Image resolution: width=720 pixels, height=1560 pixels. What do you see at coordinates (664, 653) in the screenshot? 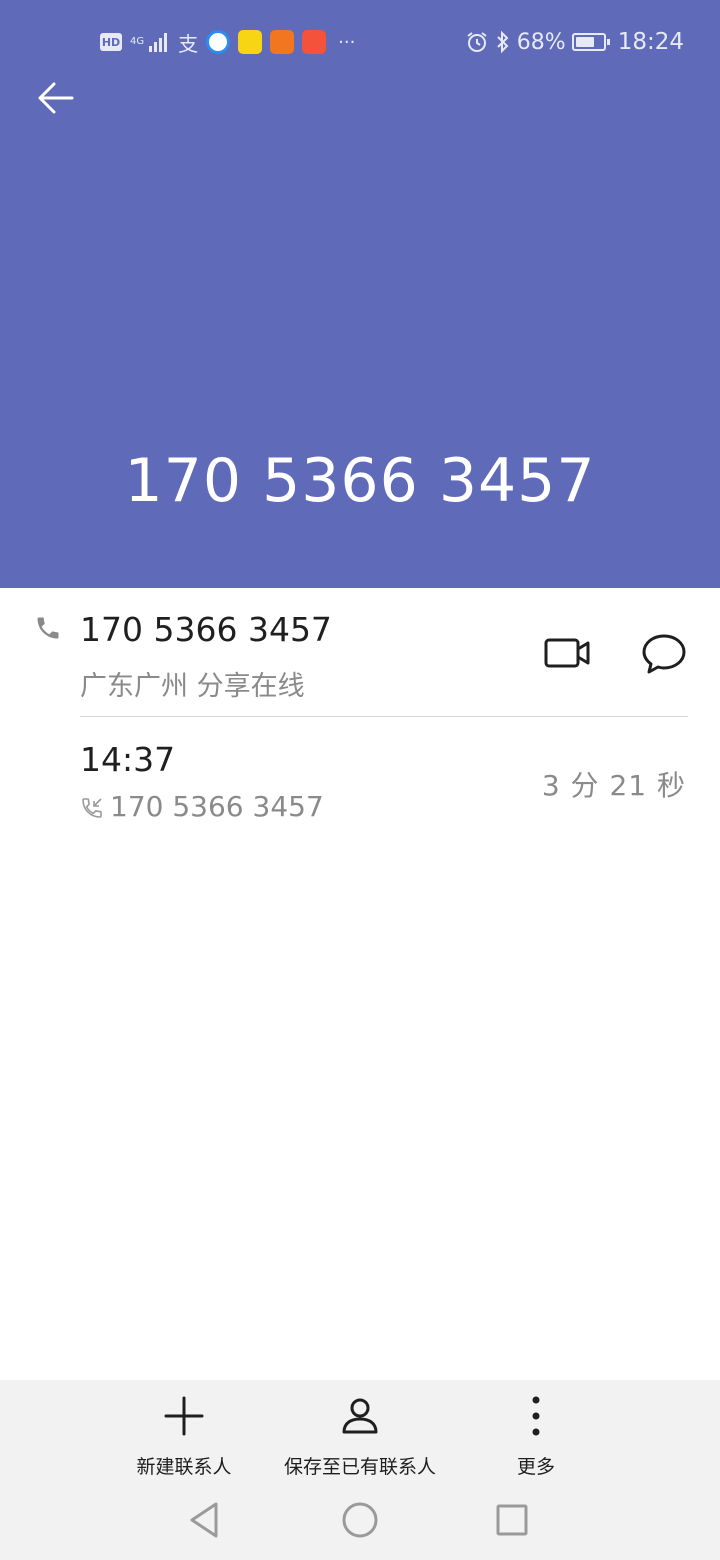
I see `message-icon` at bounding box center [664, 653].